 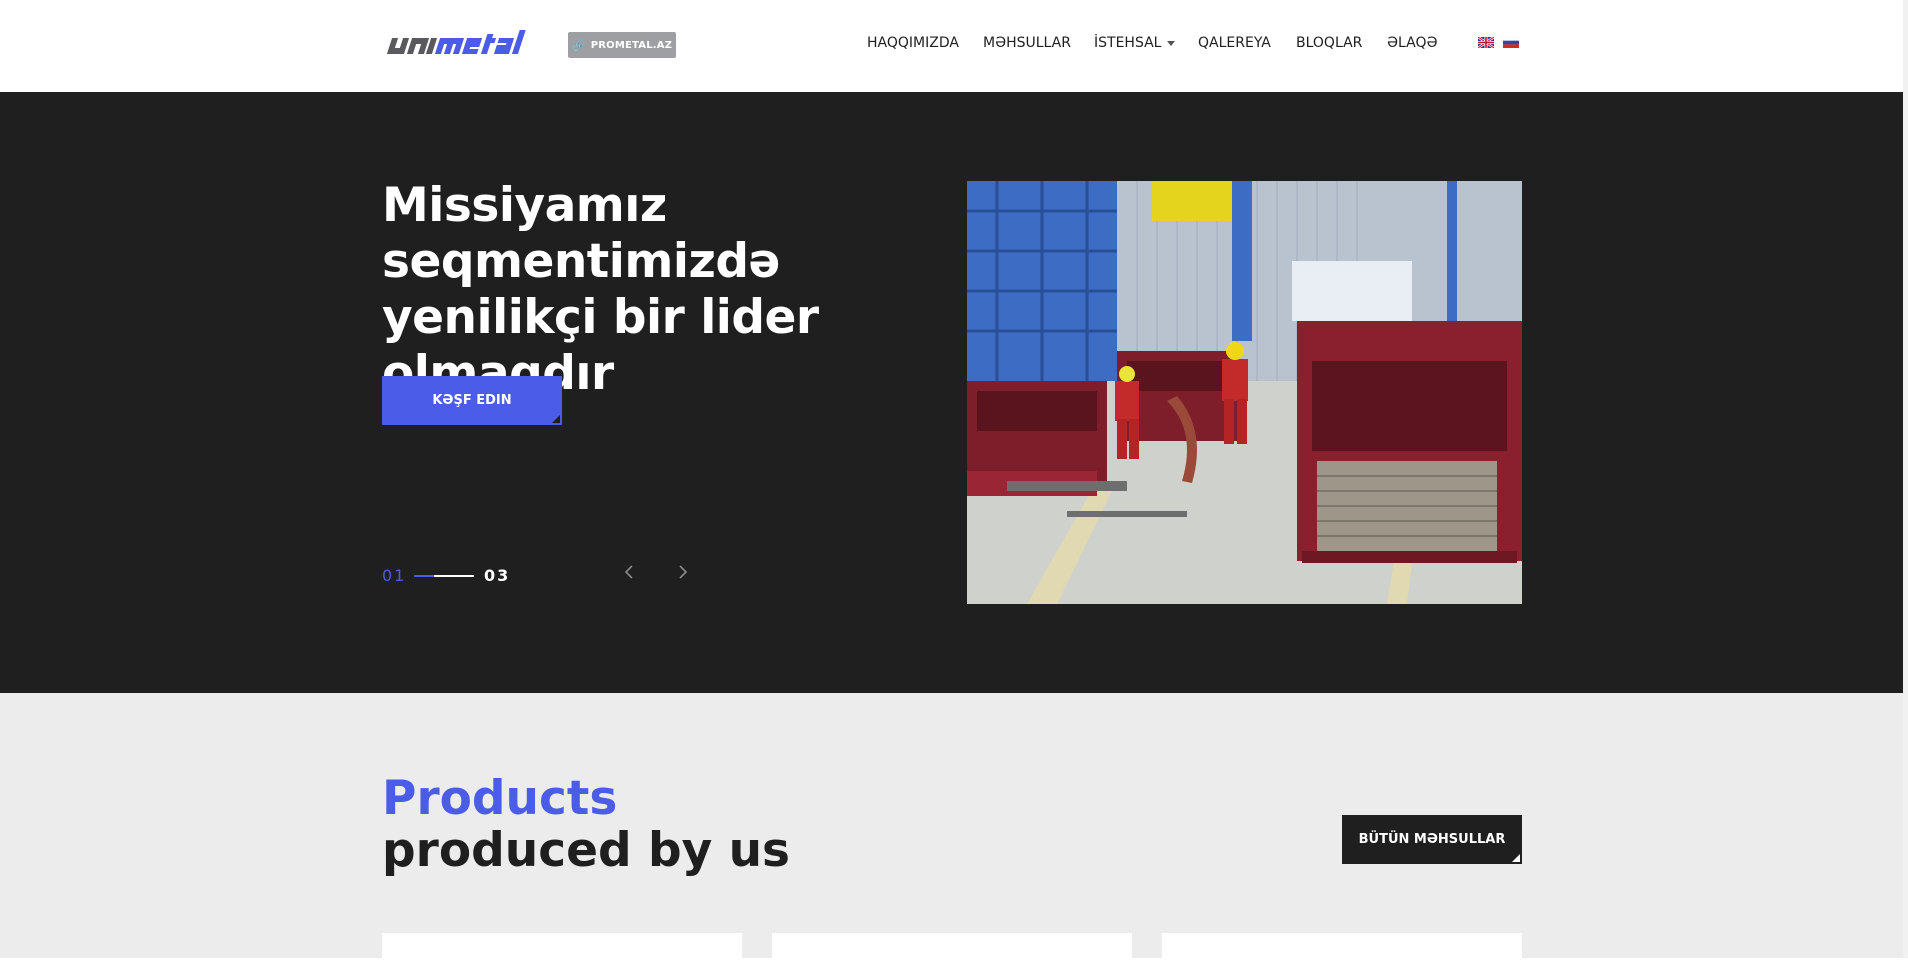 What do you see at coordinates (497, 575) in the screenshot?
I see `slide-total: 03` at bounding box center [497, 575].